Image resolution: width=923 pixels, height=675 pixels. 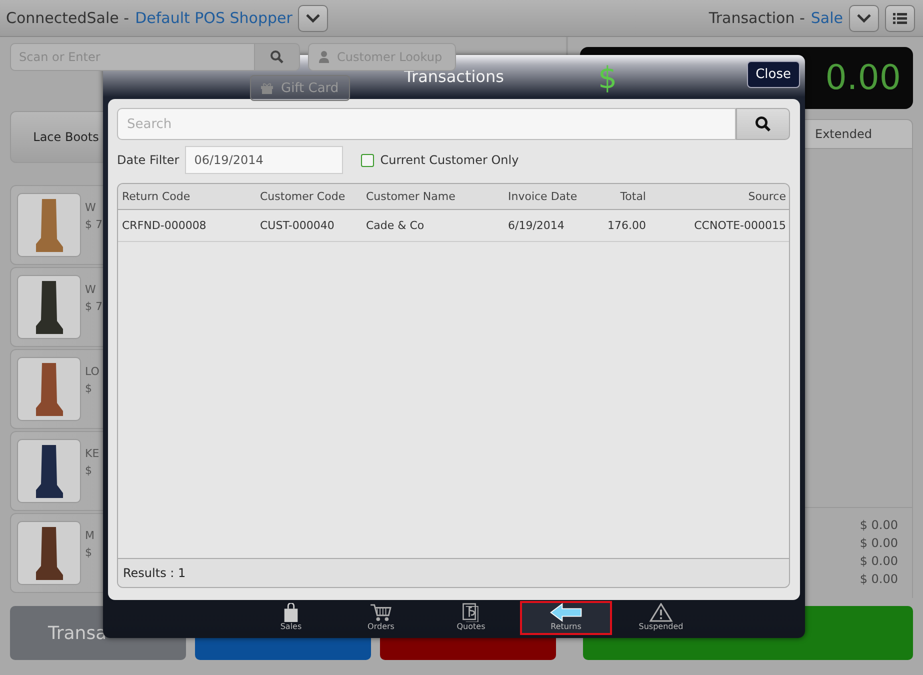 What do you see at coordinates (92, 371) in the screenshot?
I see `product-name: LO` at bounding box center [92, 371].